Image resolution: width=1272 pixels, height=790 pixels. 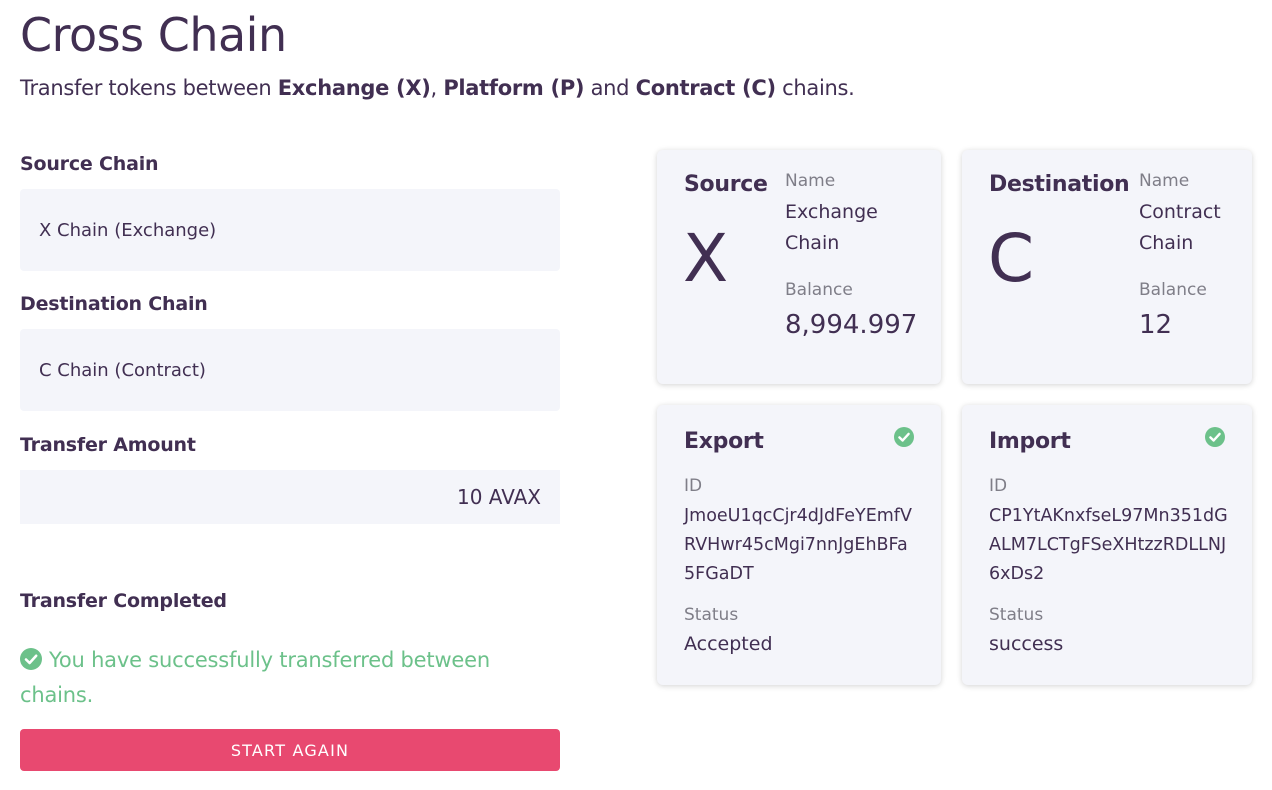 I want to click on destination-card-title: Destination, so click(x=1059, y=184).